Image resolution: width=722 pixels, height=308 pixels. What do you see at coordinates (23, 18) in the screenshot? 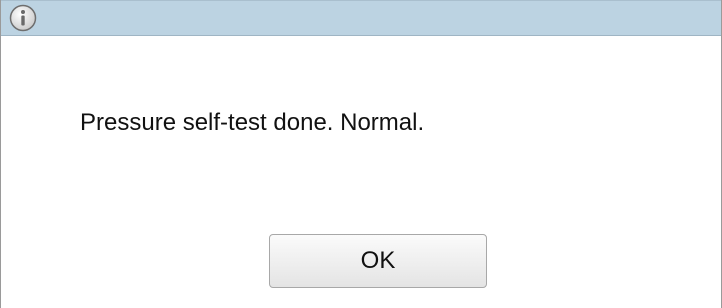
I see `info-icon` at bounding box center [23, 18].